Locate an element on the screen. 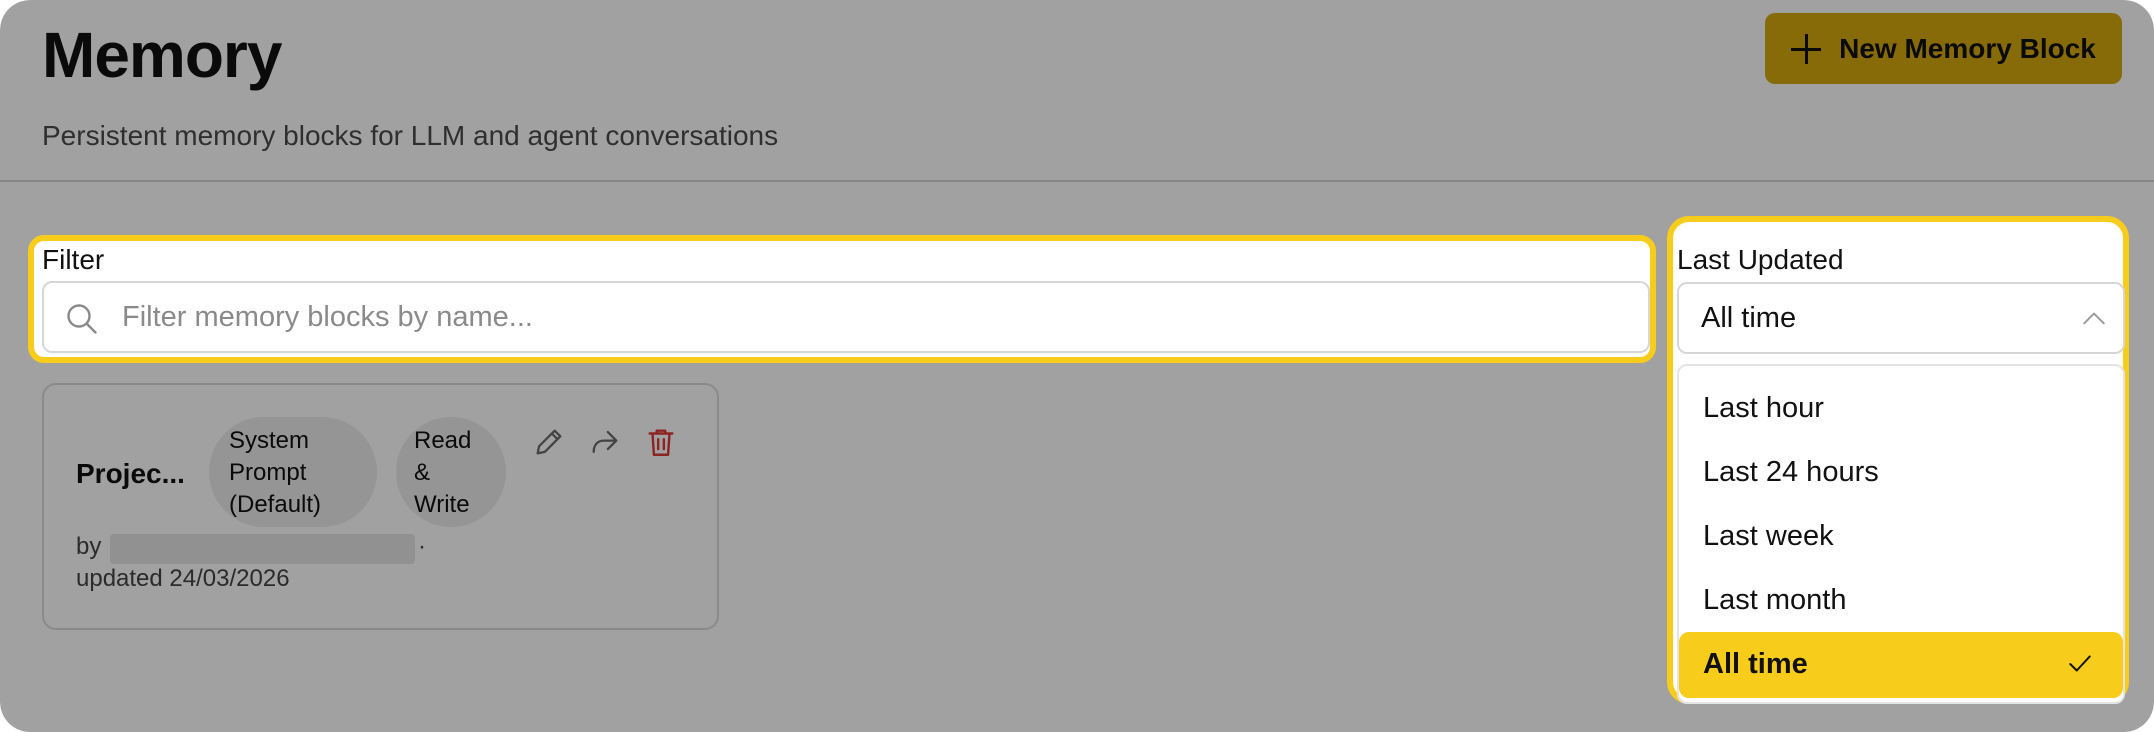  option-last-week: Last week is located at coordinates (1901, 536).